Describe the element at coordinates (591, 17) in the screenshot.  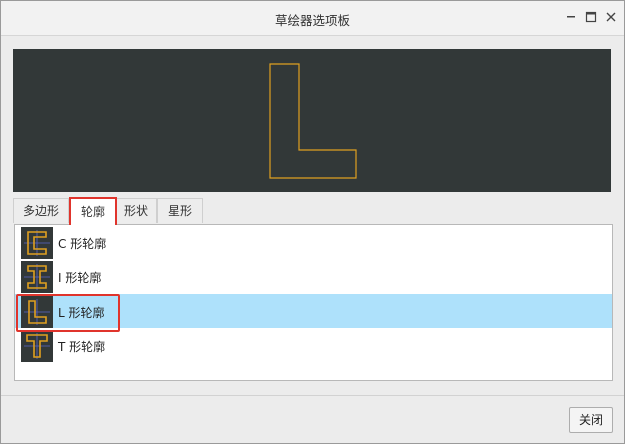
I see `maximize-icon` at that location.